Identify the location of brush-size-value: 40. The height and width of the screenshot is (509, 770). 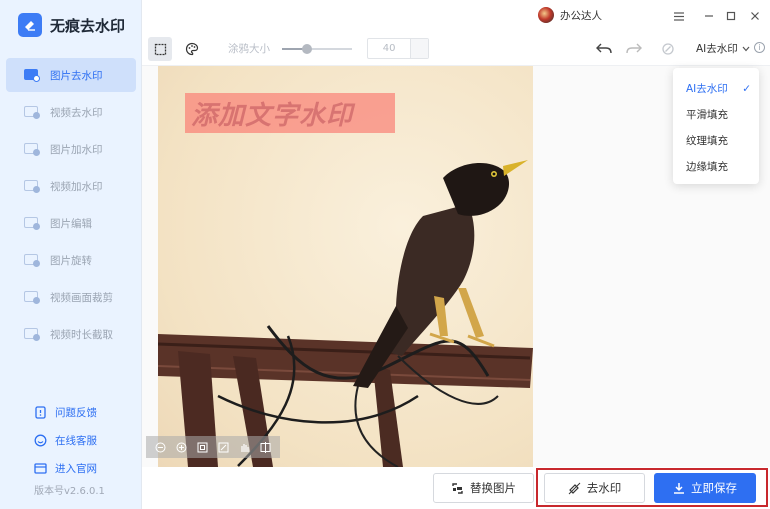
(389, 48).